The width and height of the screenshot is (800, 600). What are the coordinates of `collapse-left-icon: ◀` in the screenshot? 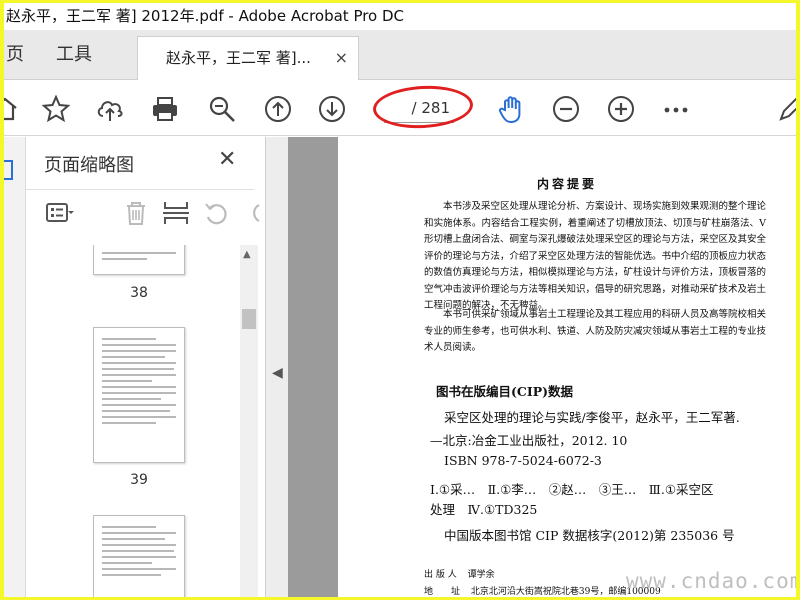 It's located at (277, 373).